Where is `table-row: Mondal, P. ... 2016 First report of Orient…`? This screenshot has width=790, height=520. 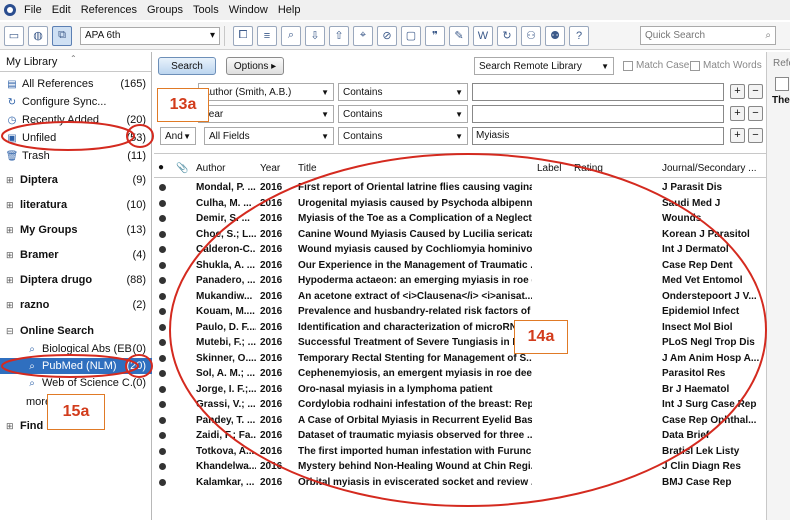
table-row: Mondal, P. ... 2016 First report of Orient… is located at coordinates (460, 188).